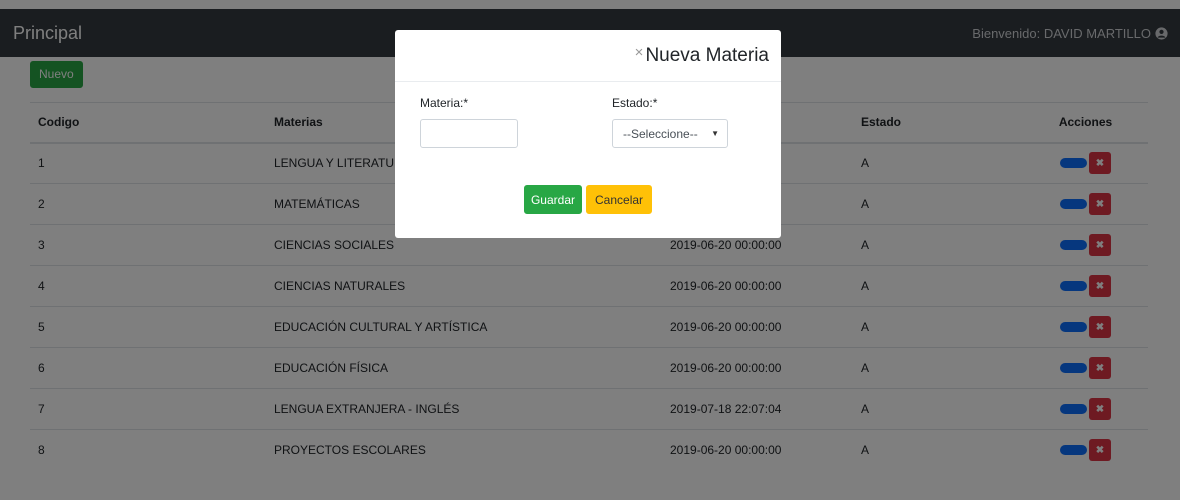 The width and height of the screenshot is (1180, 500). I want to click on materia-group: Materia:*, so click(444, 103).